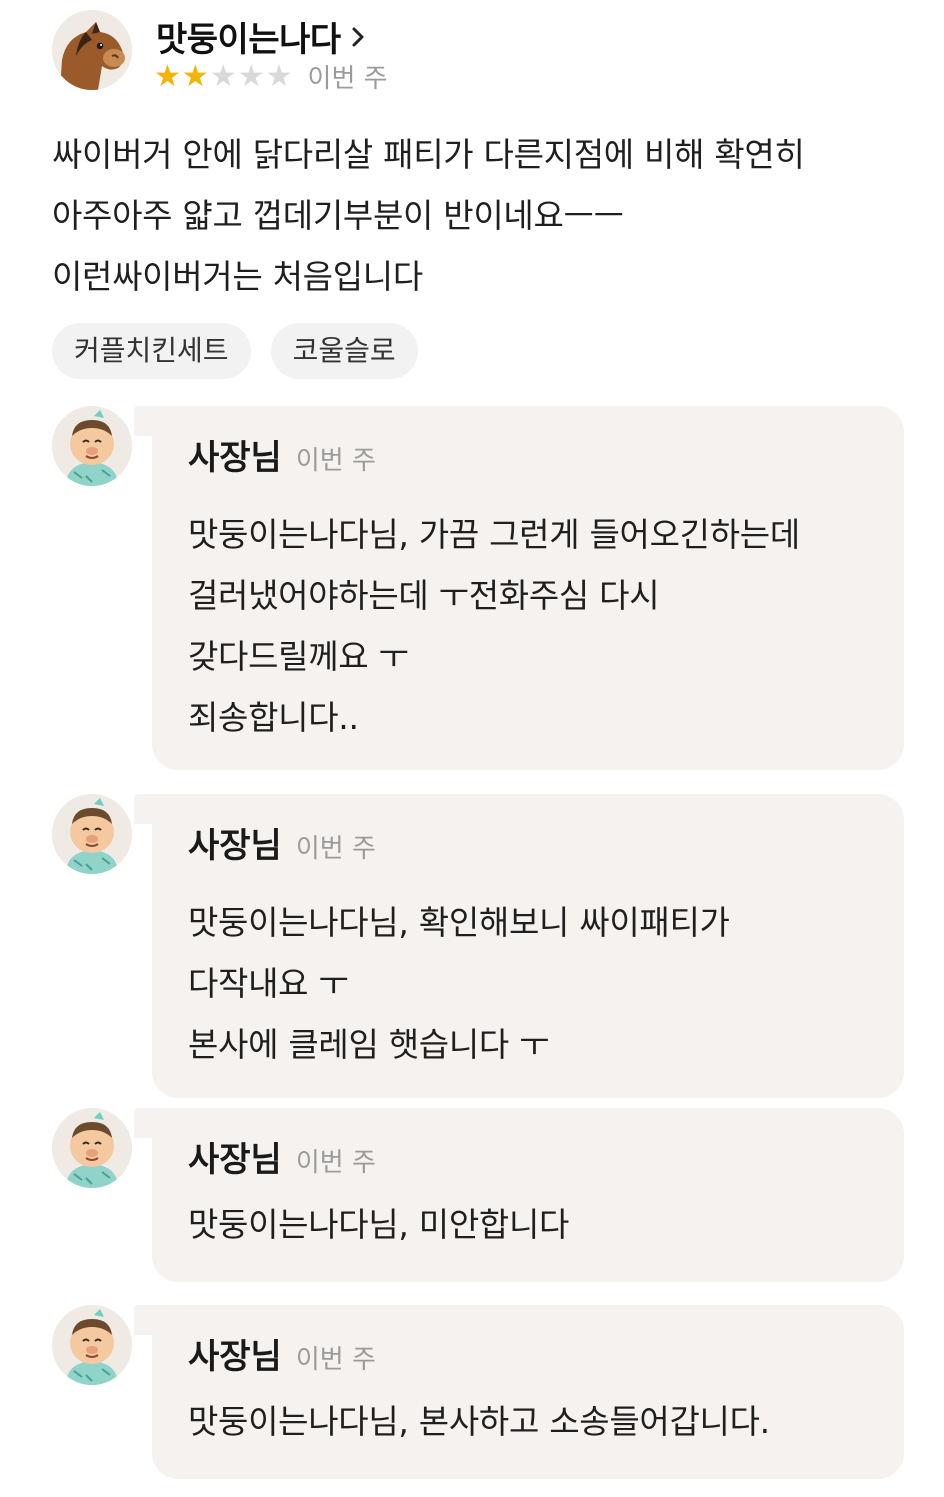 The width and height of the screenshot is (944, 1497). I want to click on menu-tag: 코울슬로, so click(344, 351).